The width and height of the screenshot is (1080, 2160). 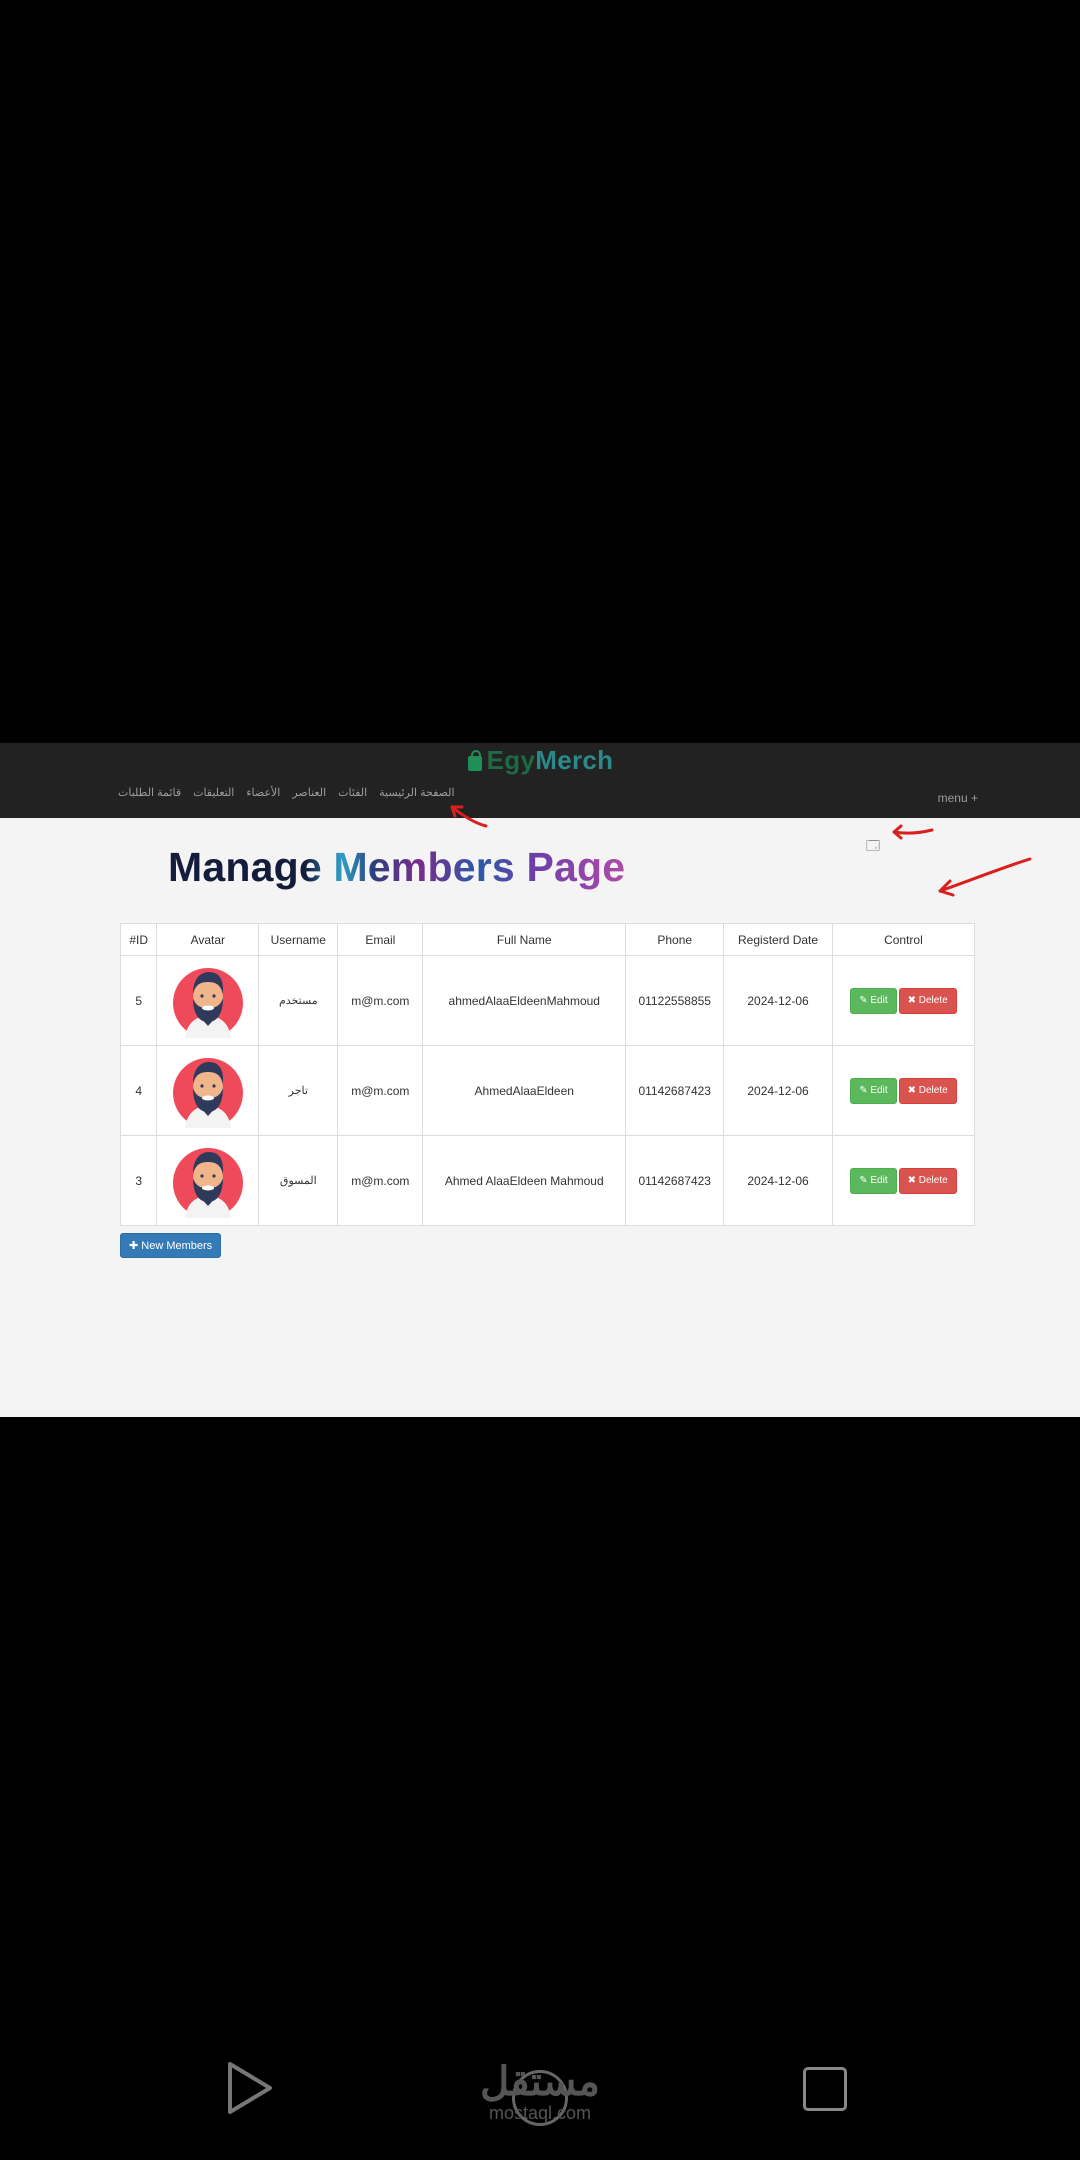 I want to click on col-username: Username, so click(x=298, y=939).